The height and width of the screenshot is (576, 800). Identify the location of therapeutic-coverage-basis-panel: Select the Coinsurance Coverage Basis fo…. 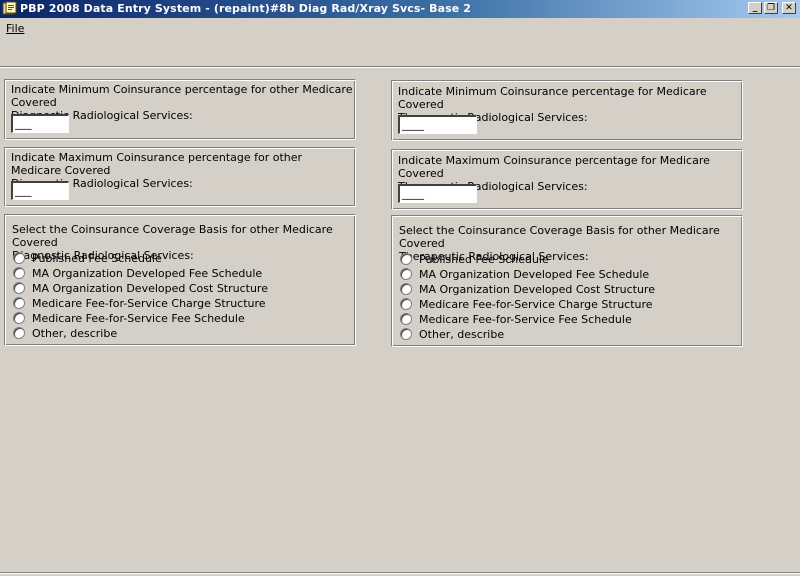
(567, 281).